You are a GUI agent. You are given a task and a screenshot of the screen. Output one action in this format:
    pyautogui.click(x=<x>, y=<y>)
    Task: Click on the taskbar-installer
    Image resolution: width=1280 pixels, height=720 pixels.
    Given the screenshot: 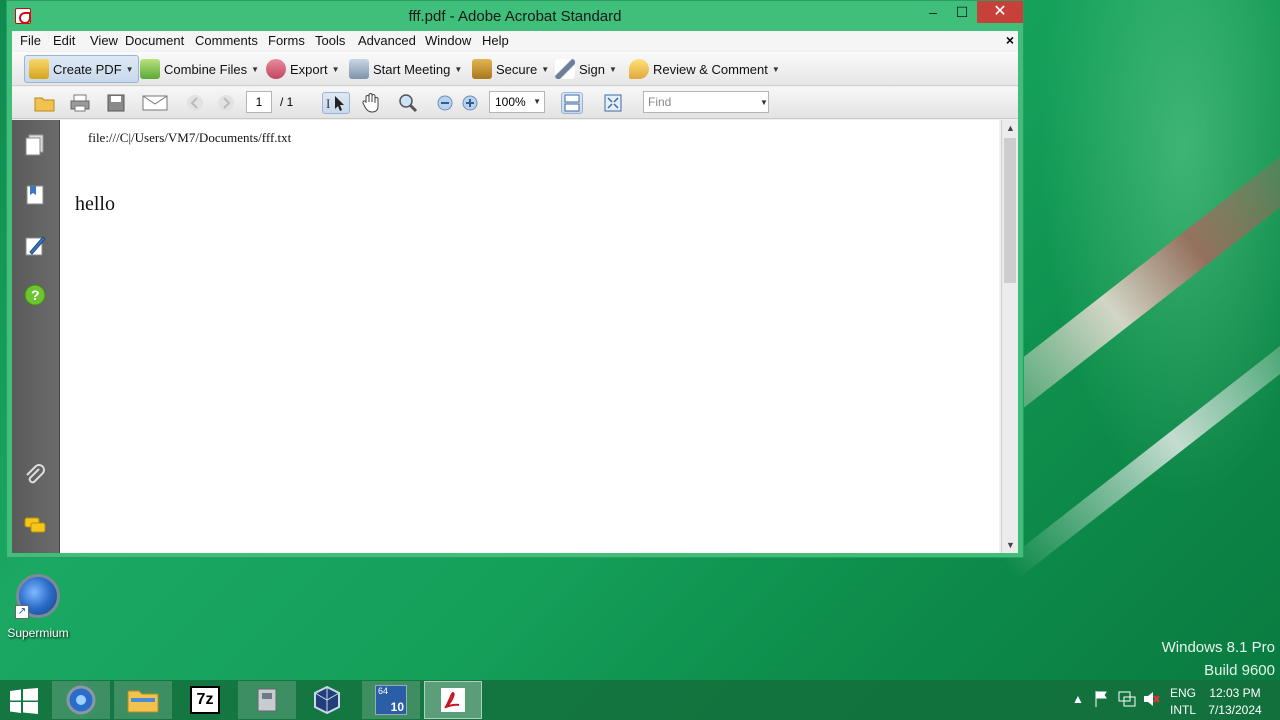 What is the action you would take?
    pyautogui.click(x=267, y=700)
    